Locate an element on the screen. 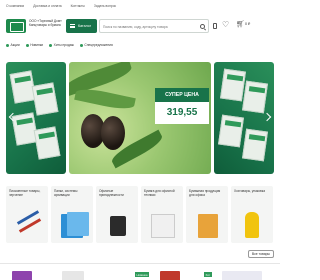 The width and height of the screenshot is (320, 280). folder-image is located at coordinates (78, 224).